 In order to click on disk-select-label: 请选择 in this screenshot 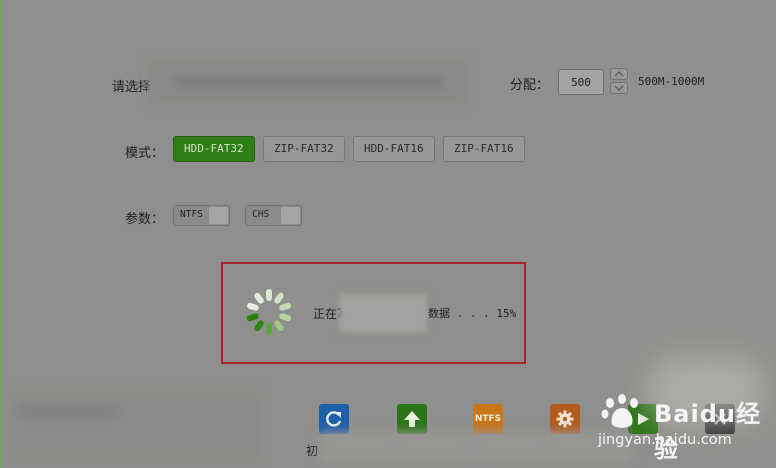, I will do `click(132, 87)`.